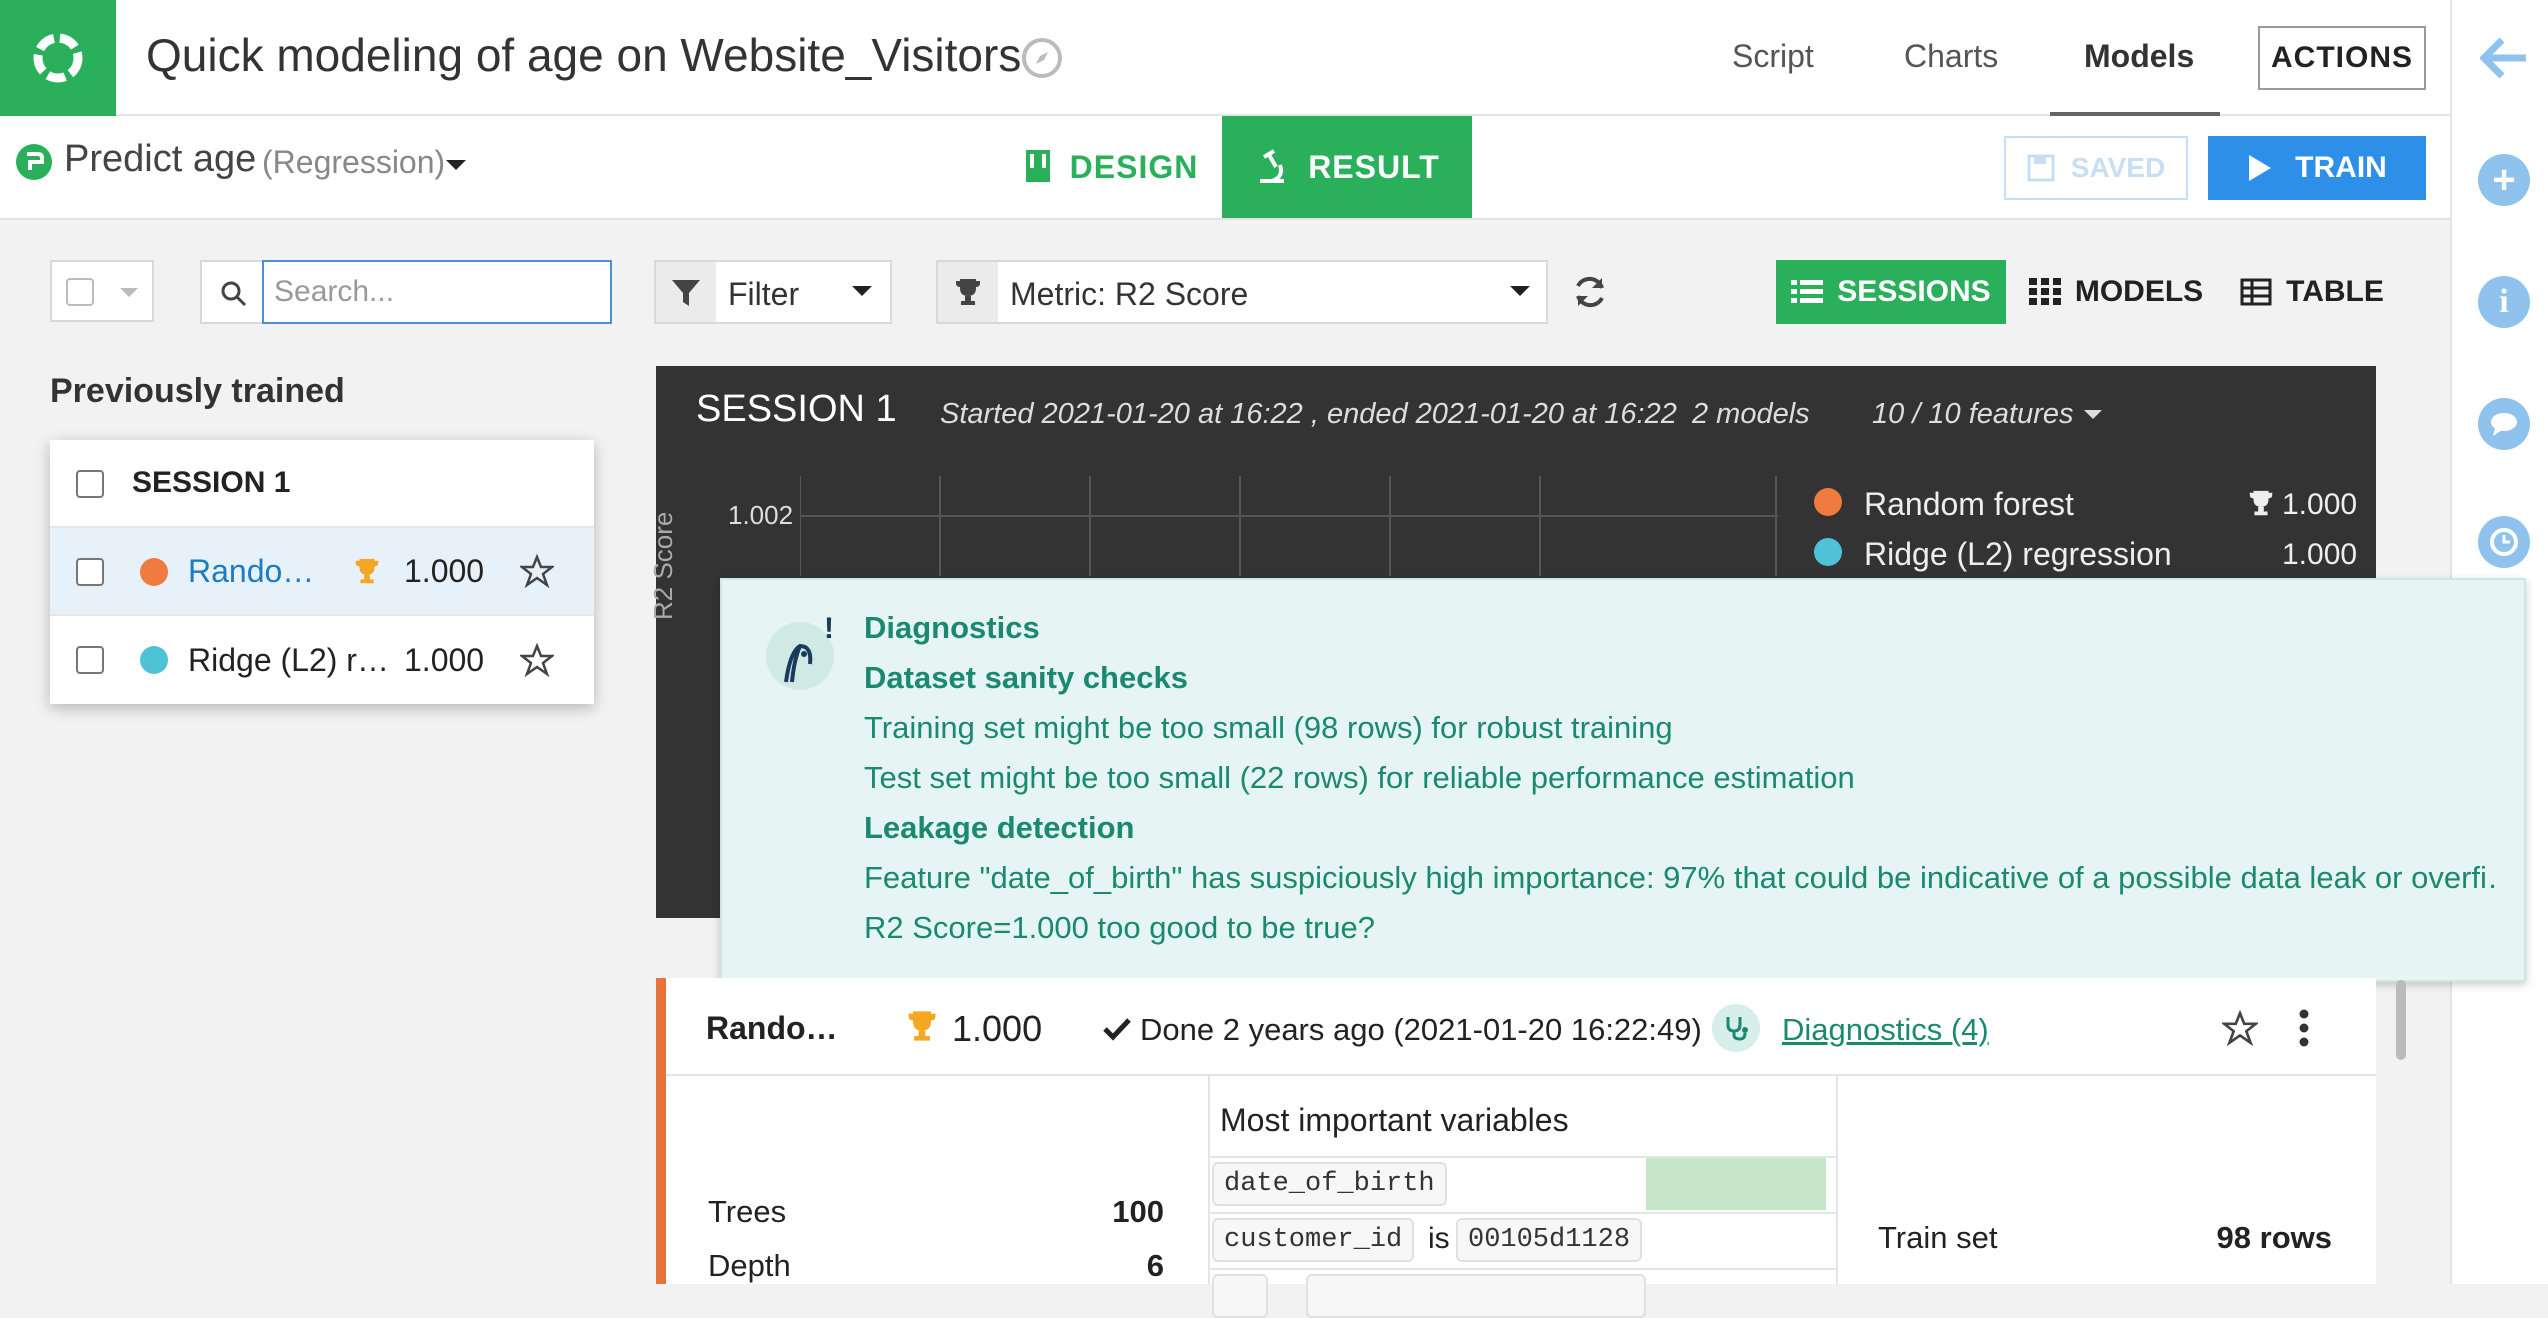 The height and width of the screenshot is (1318, 2548). What do you see at coordinates (686, 292) in the screenshot?
I see `filter-icon` at bounding box center [686, 292].